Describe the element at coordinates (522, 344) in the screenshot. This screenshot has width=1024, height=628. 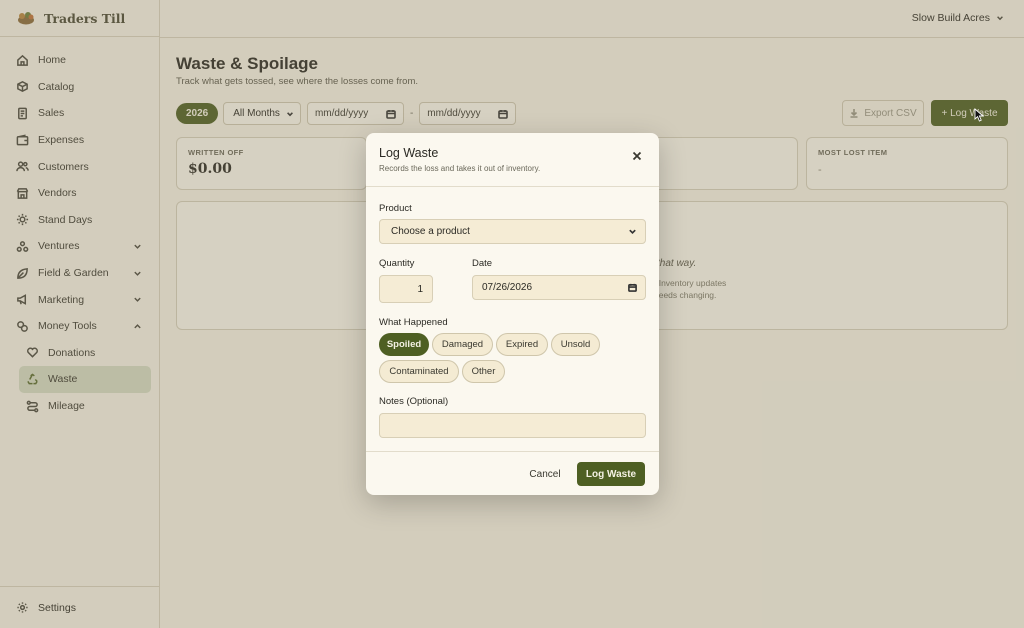
I see `reason-chip-expired: Expired` at that location.